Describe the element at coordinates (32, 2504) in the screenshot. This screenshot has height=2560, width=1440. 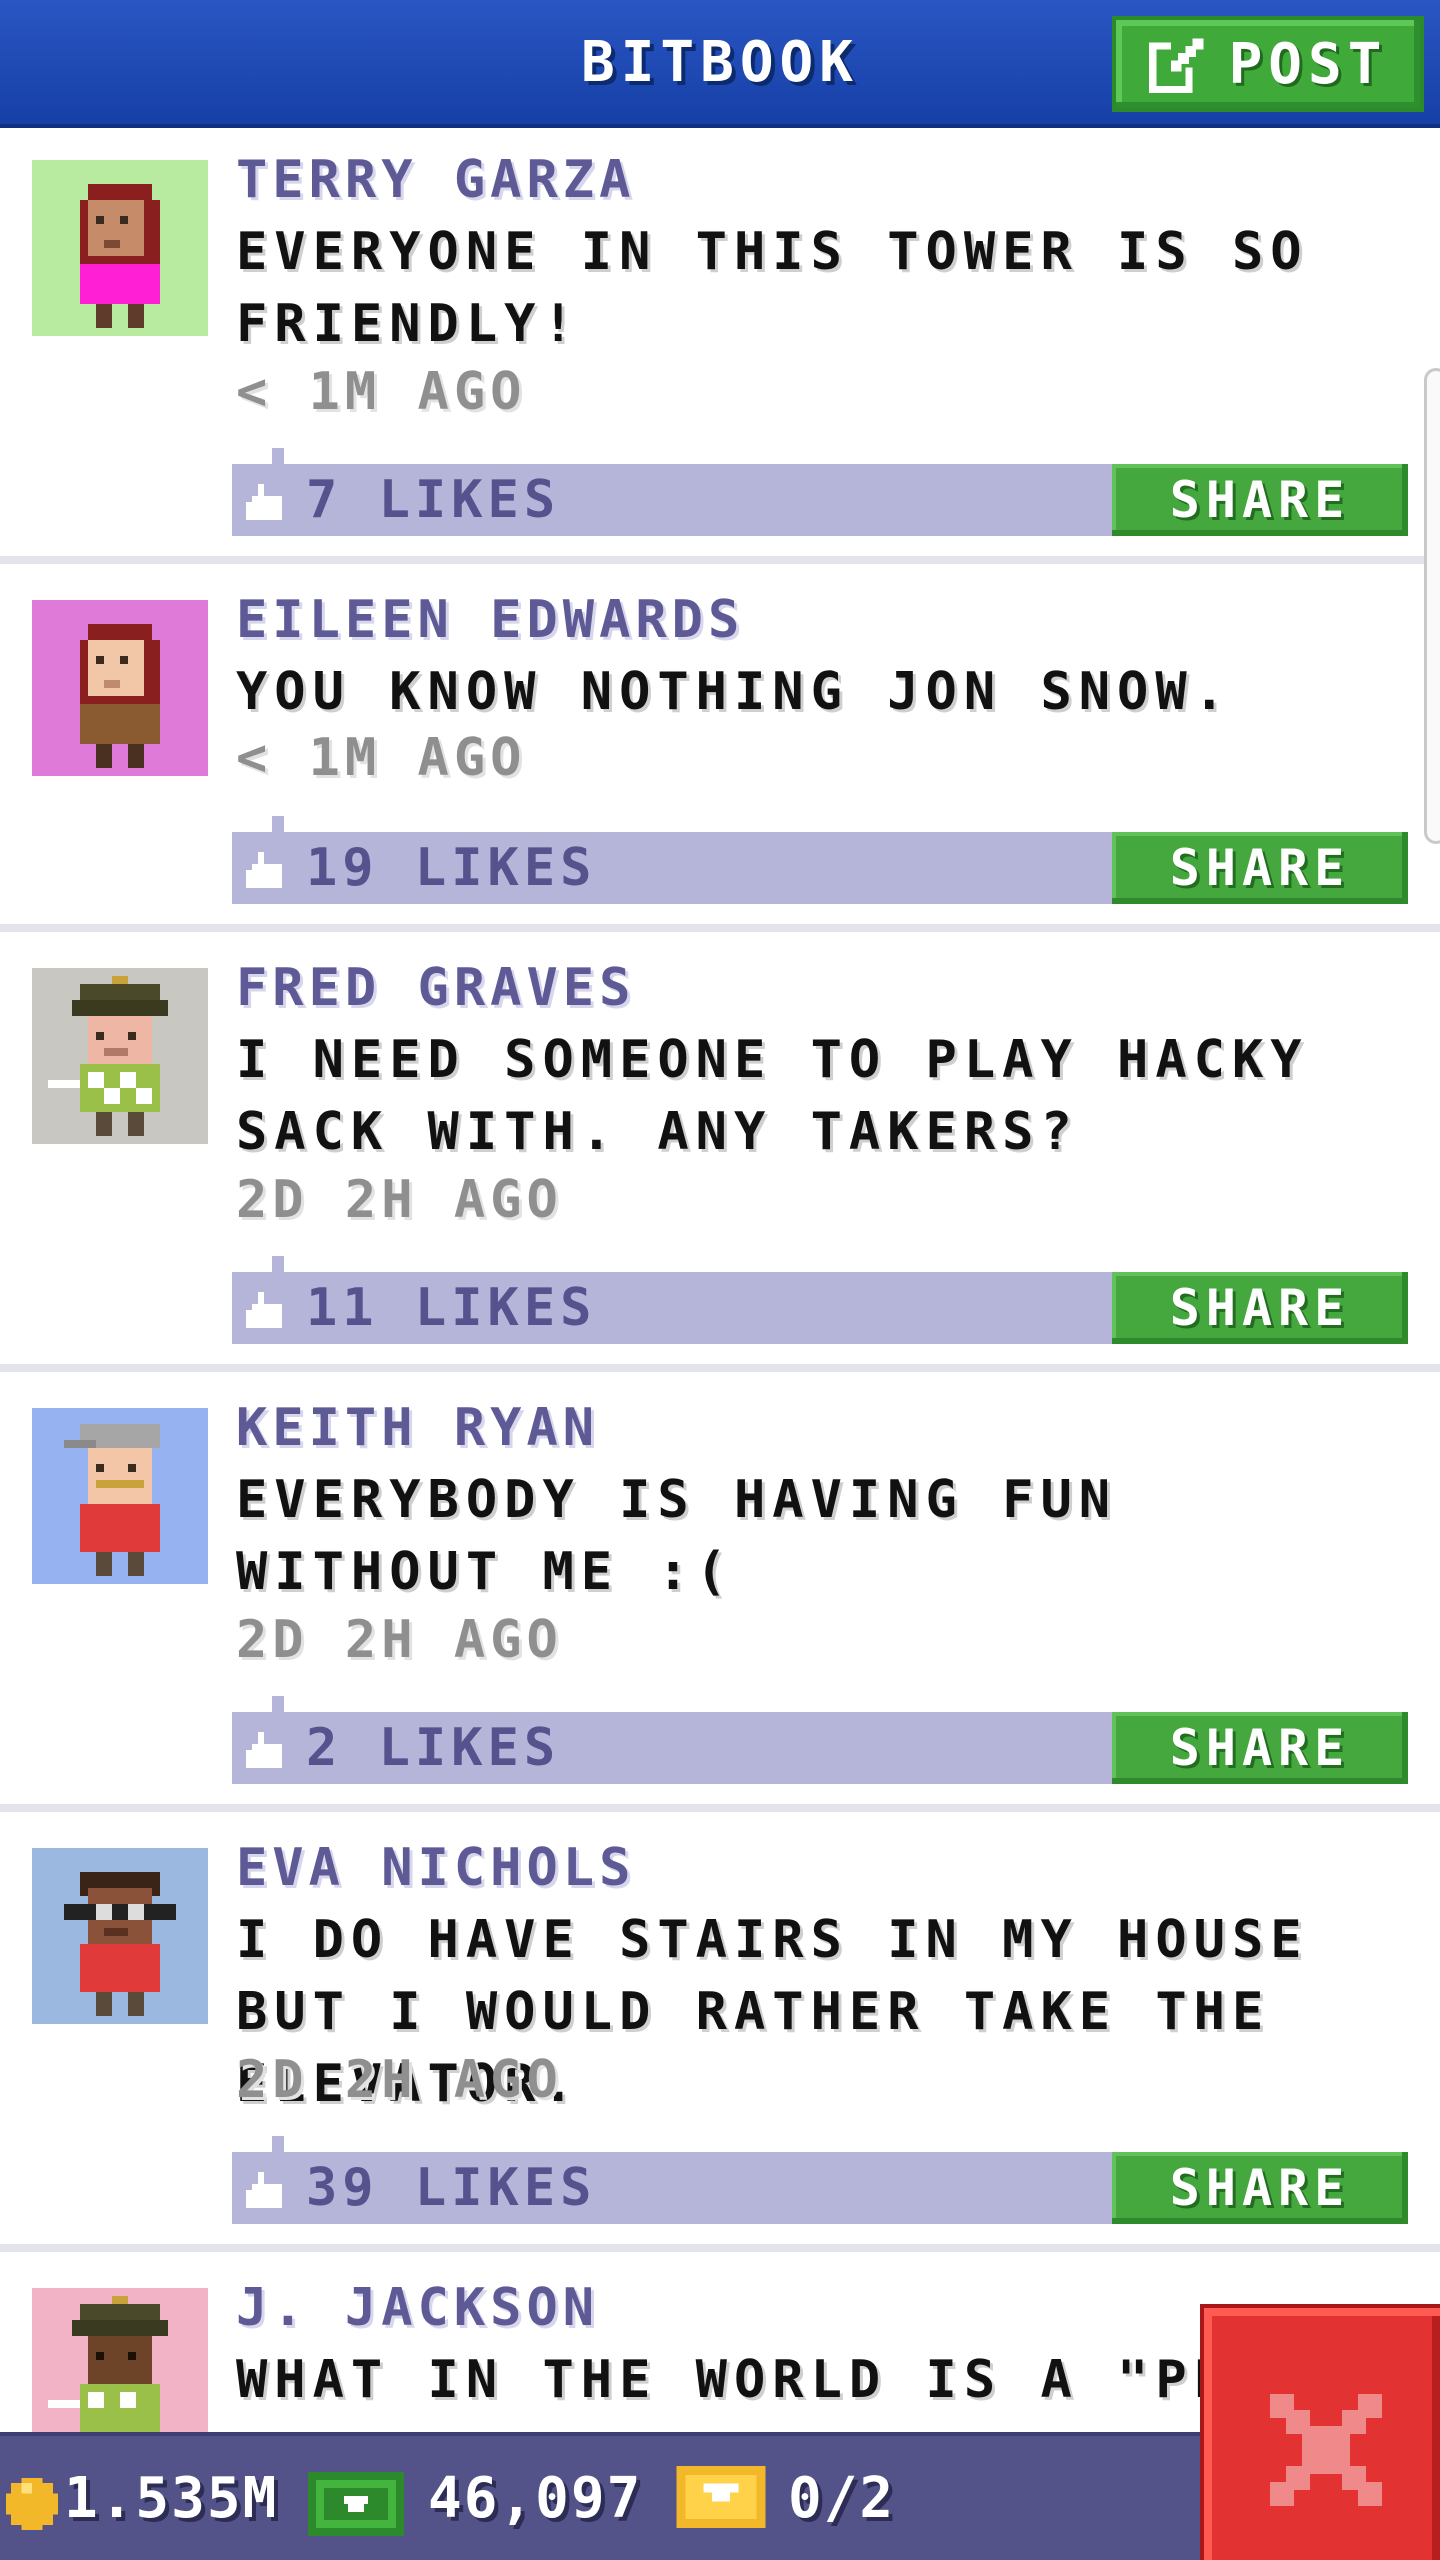
I see `coin-icon` at that location.